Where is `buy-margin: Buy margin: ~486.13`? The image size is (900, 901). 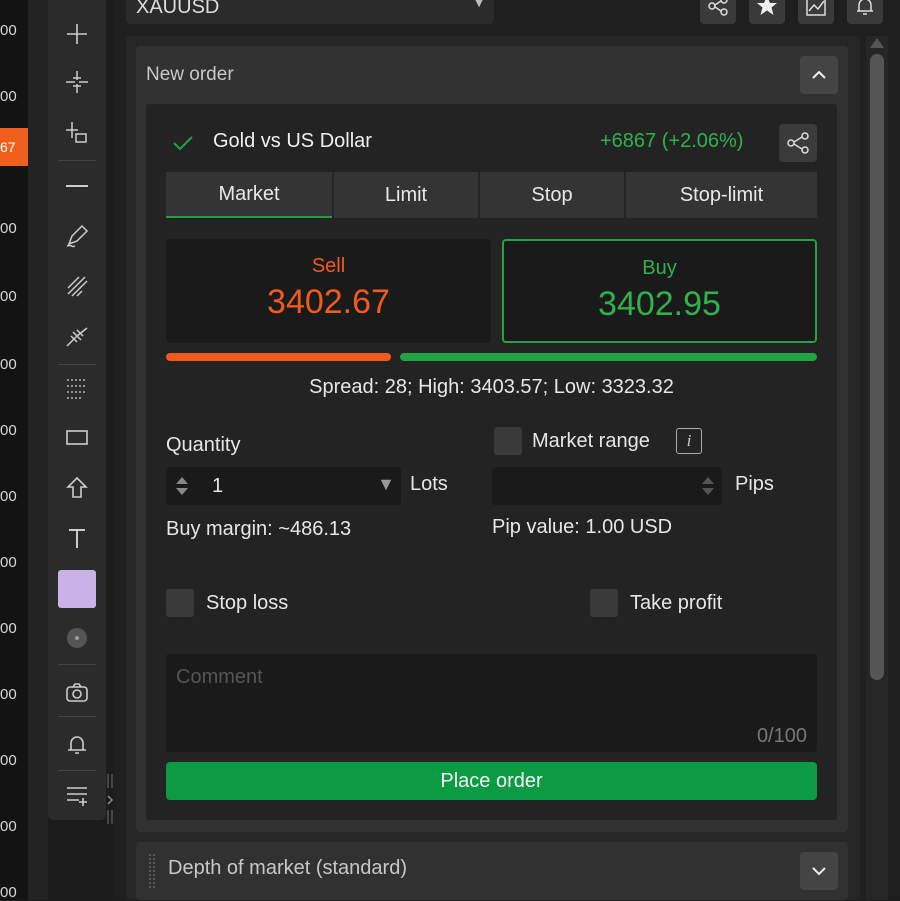 buy-margin: Buy margin: ~486.13 is located at coordinates (259, 529).